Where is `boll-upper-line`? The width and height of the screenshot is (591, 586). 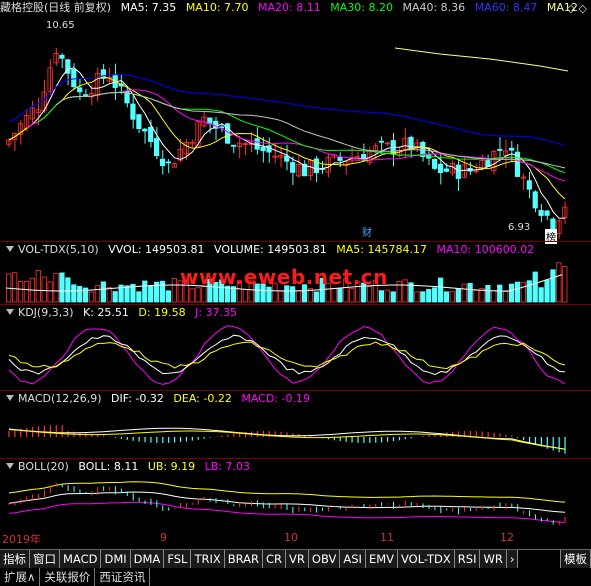
boll-upper-line is located at coordinates (287, 492).